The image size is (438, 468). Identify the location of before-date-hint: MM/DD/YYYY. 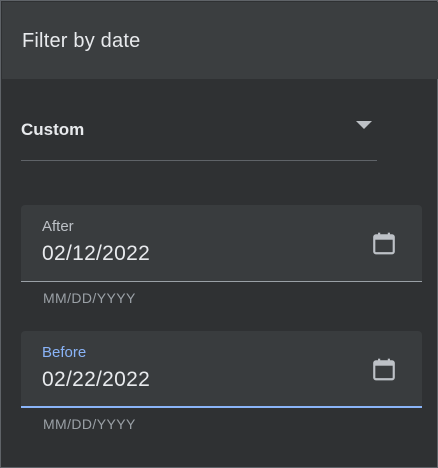
(89, 424).